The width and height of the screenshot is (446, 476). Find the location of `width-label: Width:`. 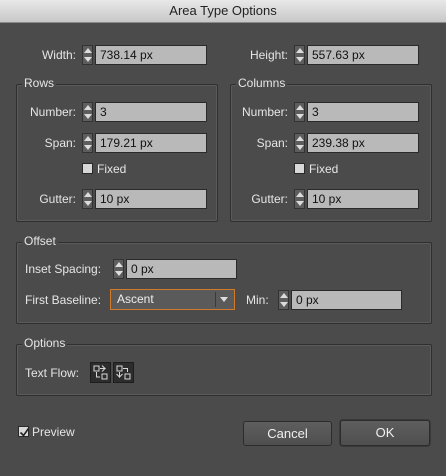

width-label: Width: is located at coordinates (58, 55).